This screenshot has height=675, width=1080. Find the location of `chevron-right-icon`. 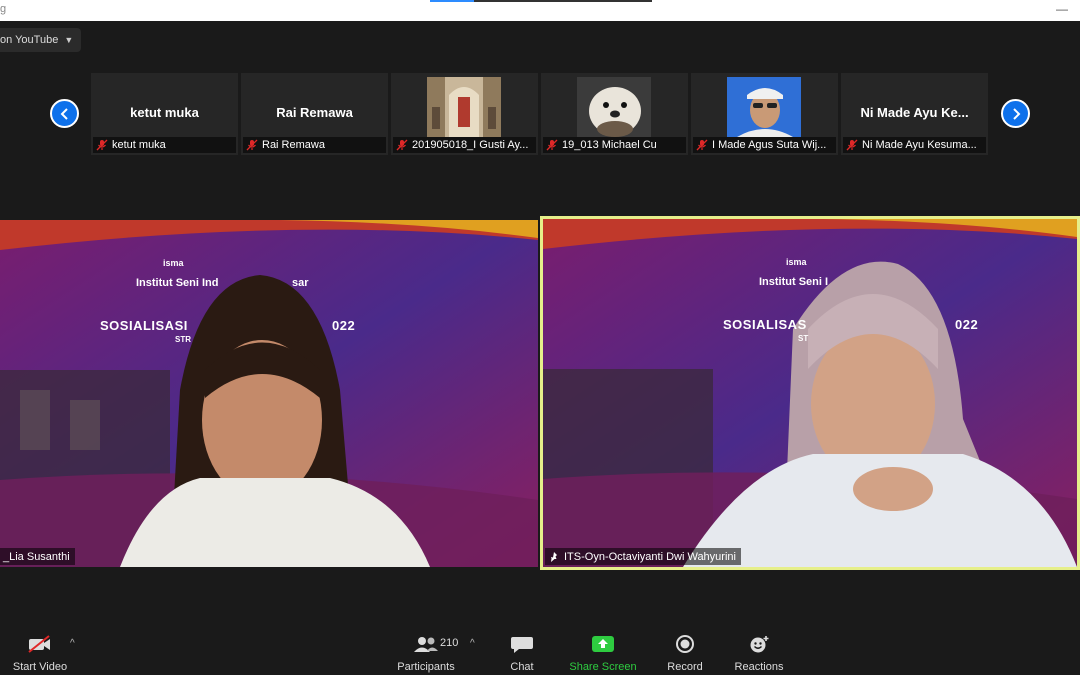

chevron-right-icon is located at coordinates (1016, 113).